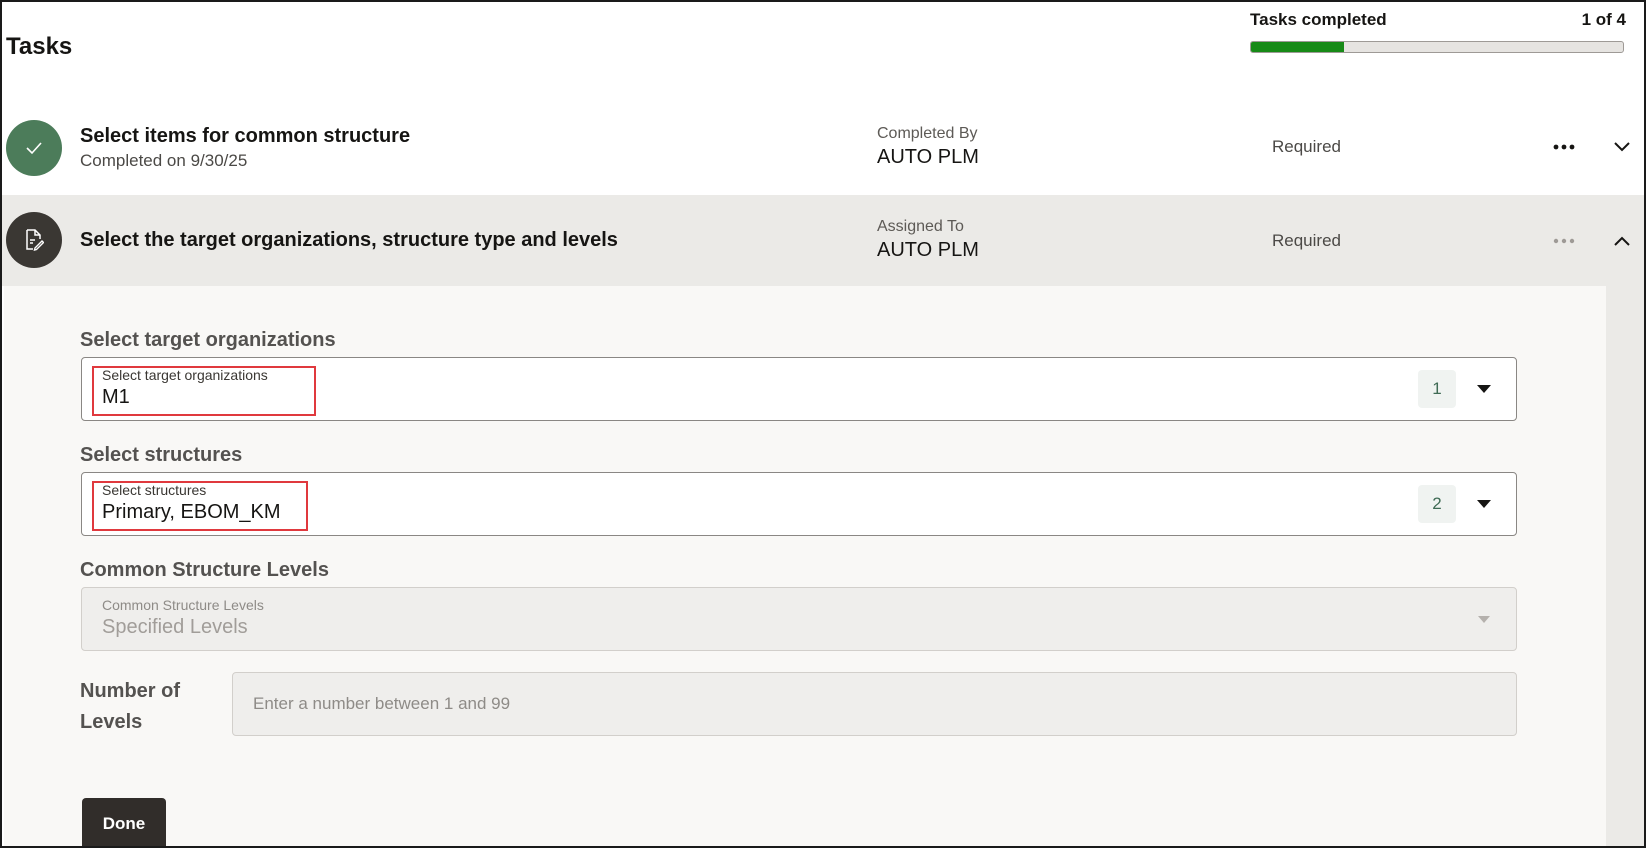 The image size is (1646, 848). I want to click on page-title: Tasks, so click(39, 46).